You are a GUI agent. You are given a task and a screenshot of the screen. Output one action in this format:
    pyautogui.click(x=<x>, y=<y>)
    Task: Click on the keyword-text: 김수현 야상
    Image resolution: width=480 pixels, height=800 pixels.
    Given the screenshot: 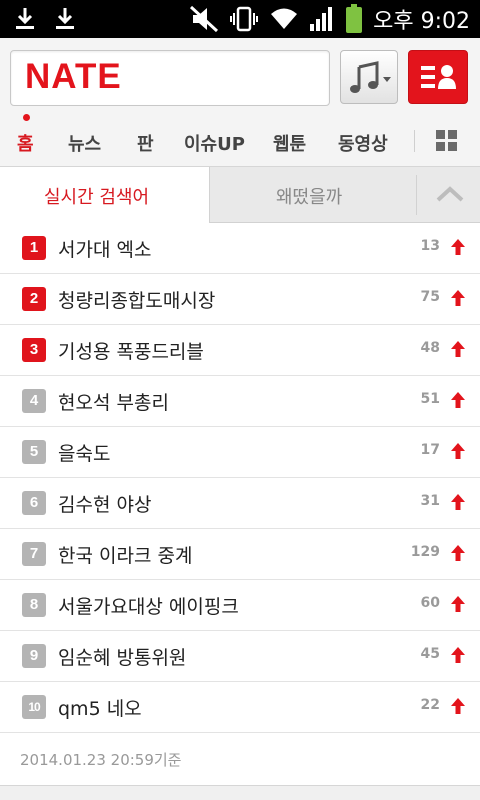 What is the action you would take?
    pyautogui.click(x=105, y=505)
    